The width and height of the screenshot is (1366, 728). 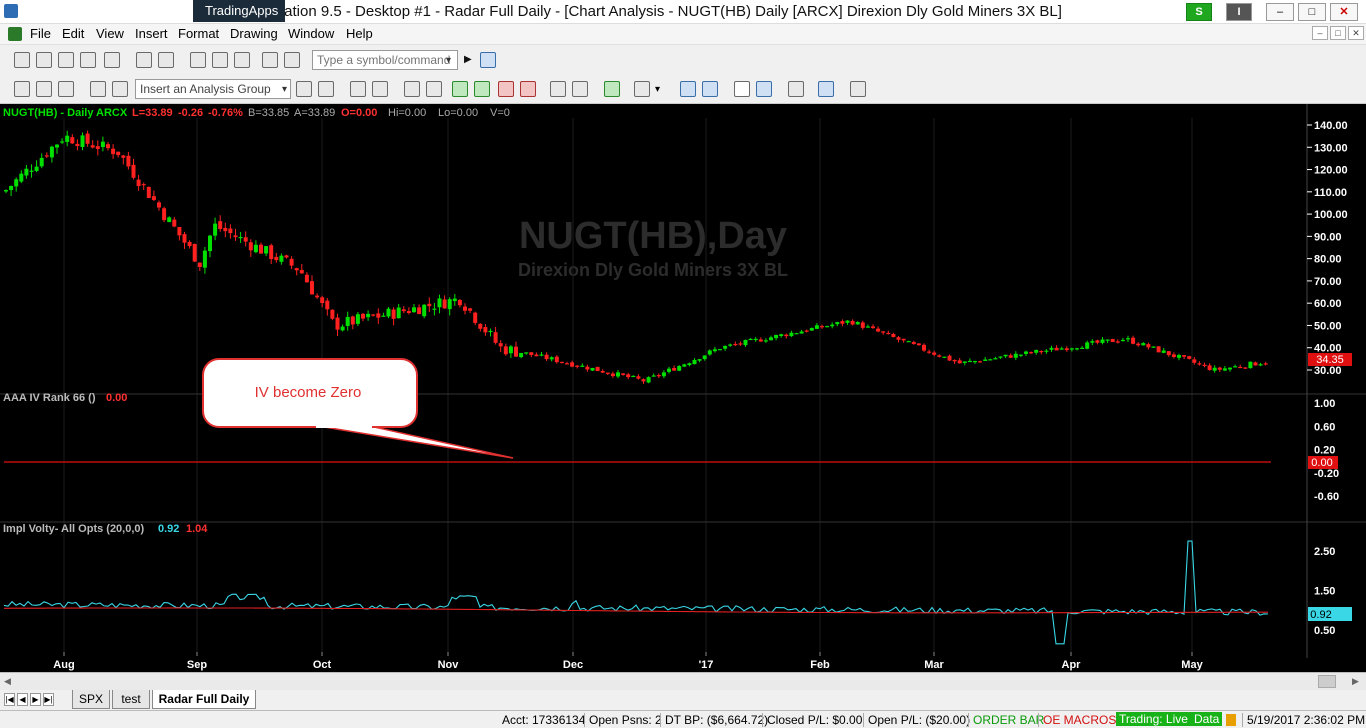 What do you see at coordinates (1231, 720) in the screenshot?
I see `alert-icon` at bounding box center [1231, 720].